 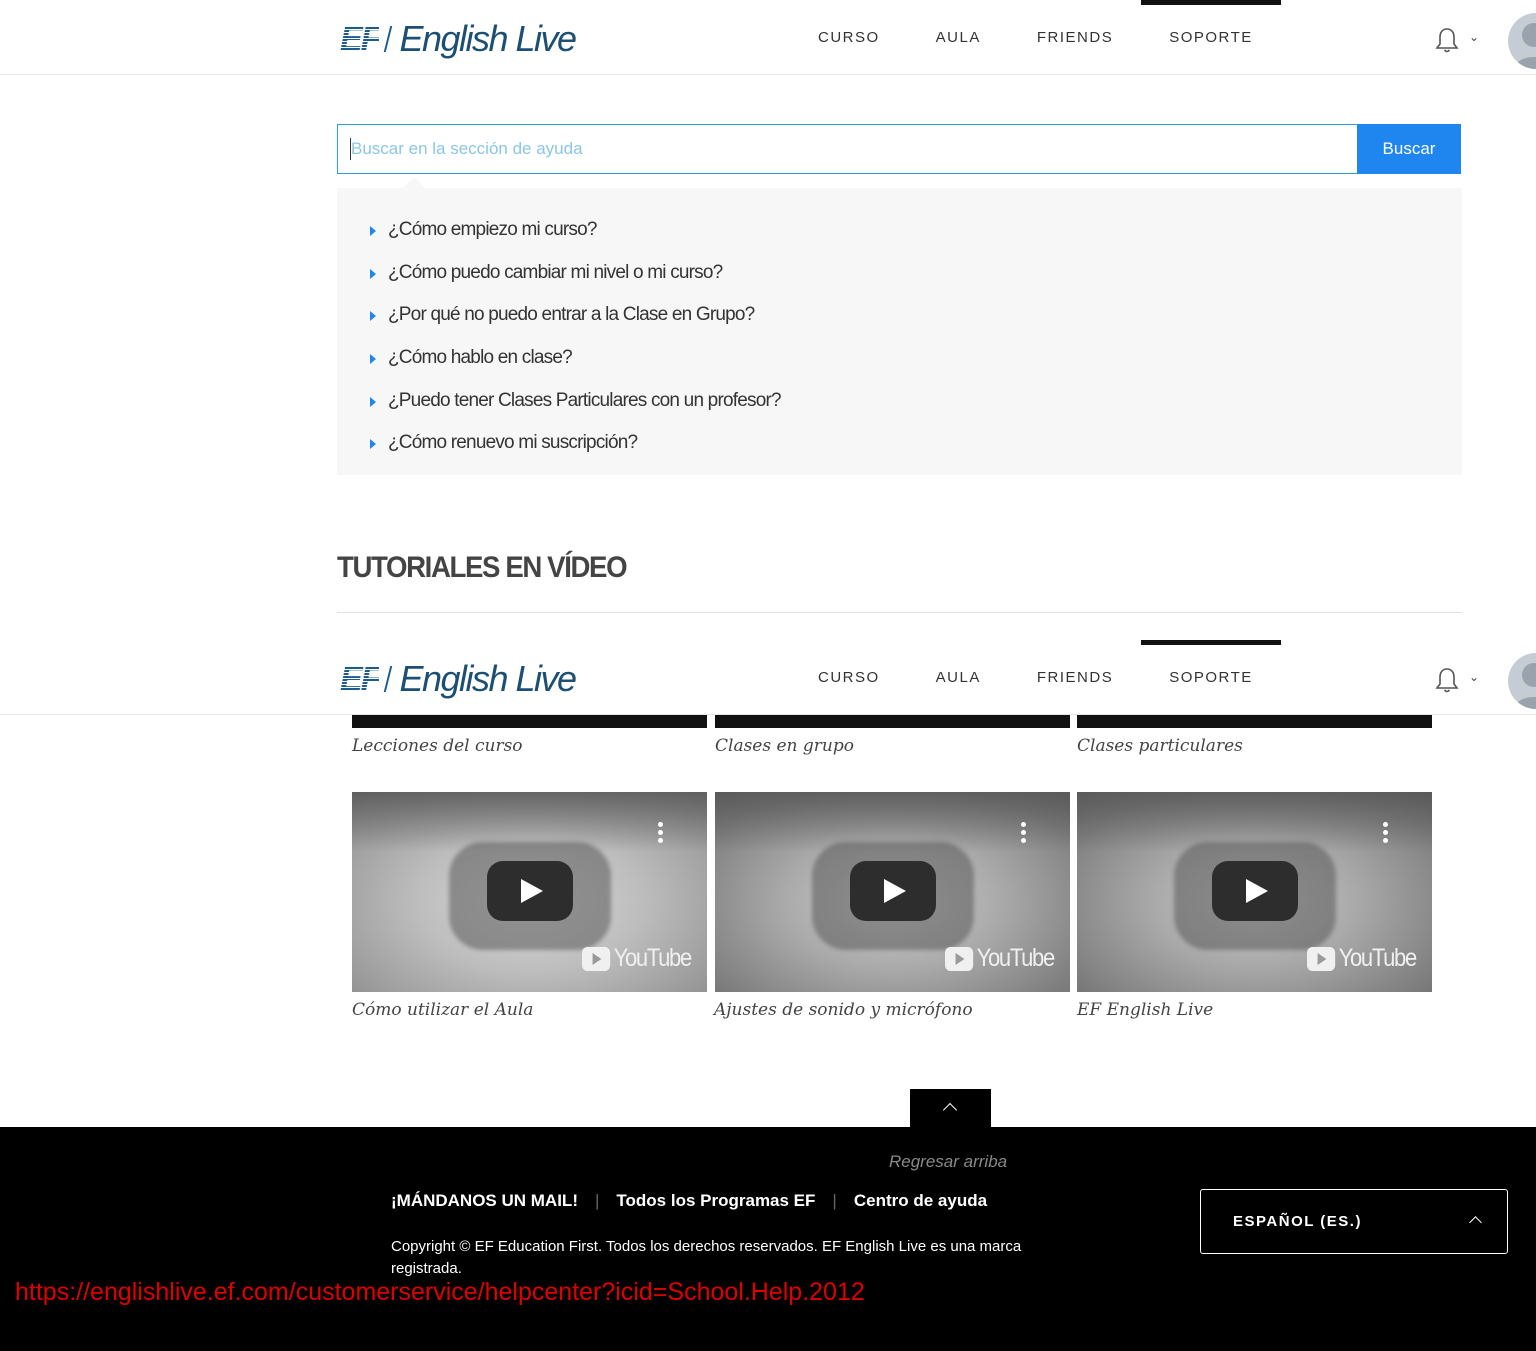 I want to click on search-input, so click(x=847, y=149).